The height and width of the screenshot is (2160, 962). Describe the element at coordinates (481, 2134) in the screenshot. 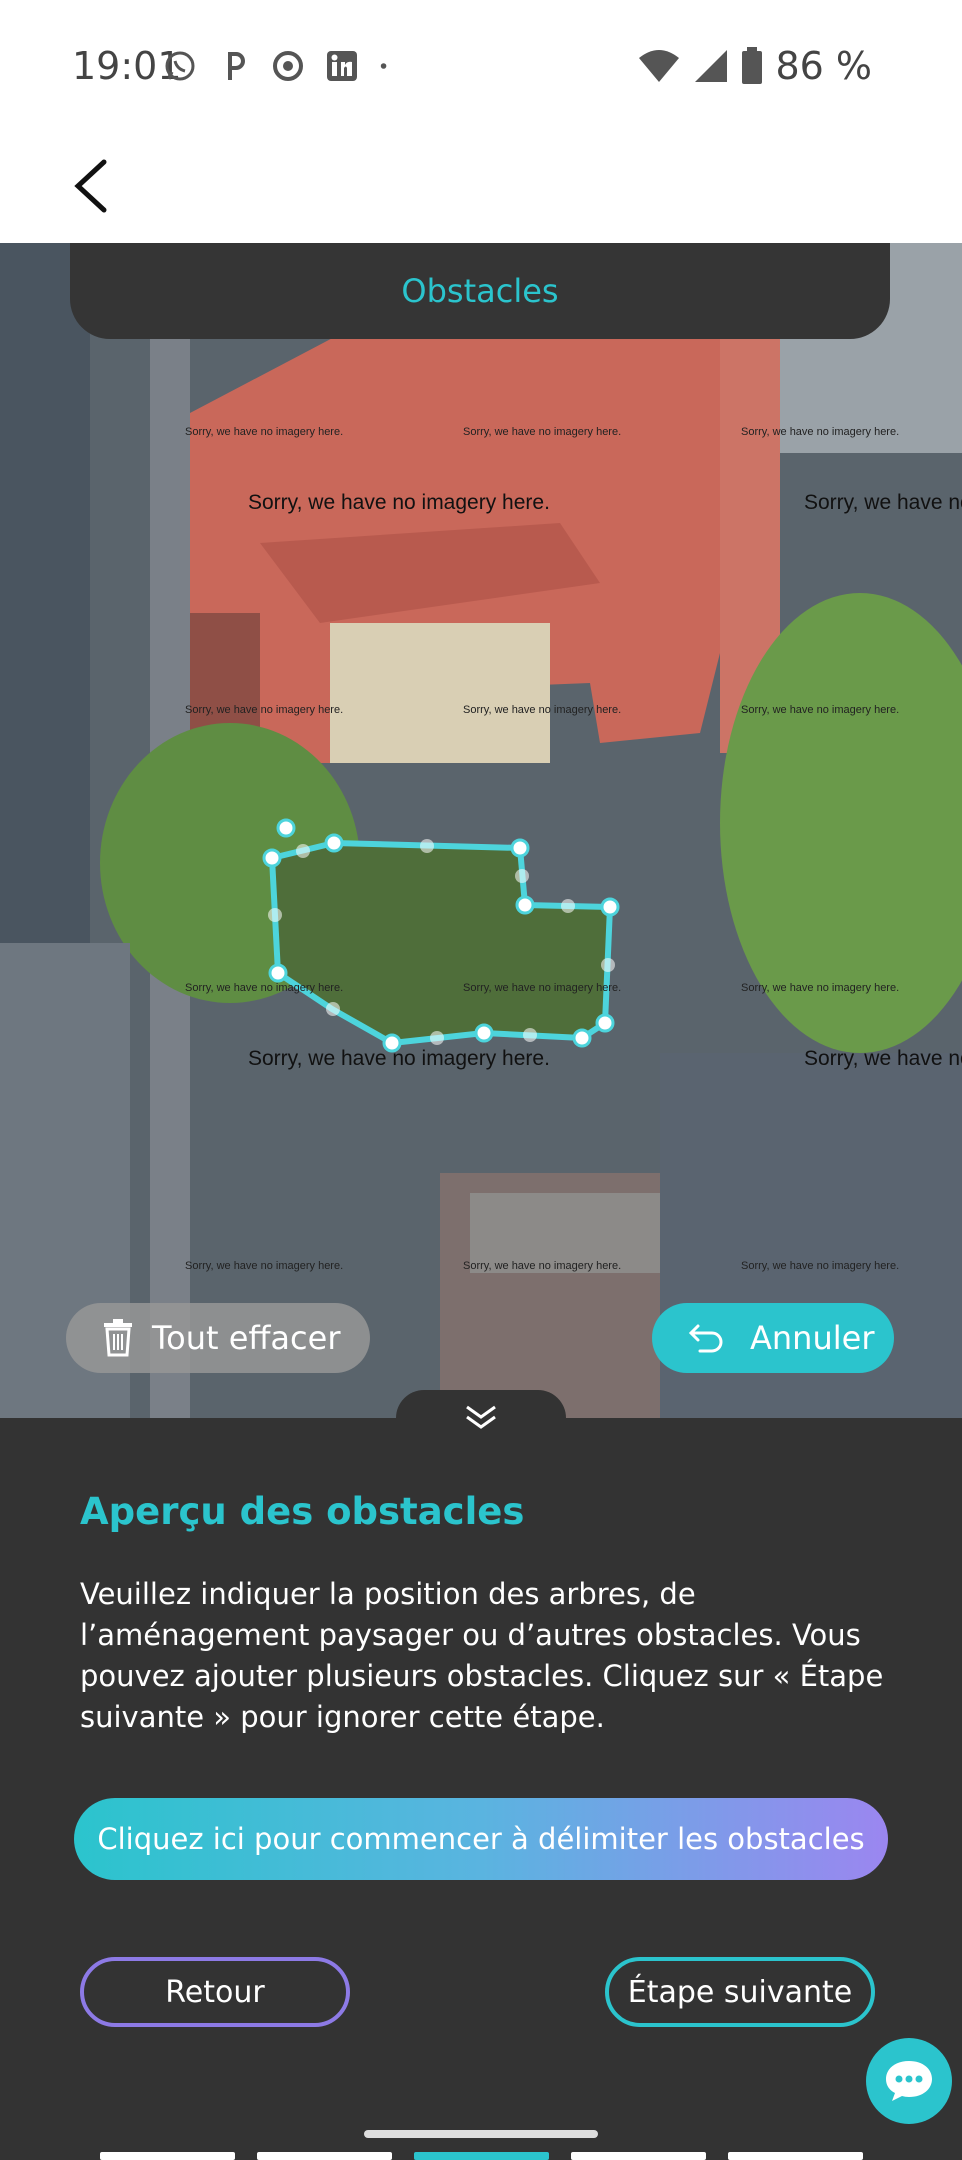

I see `home-indicator` at that location.